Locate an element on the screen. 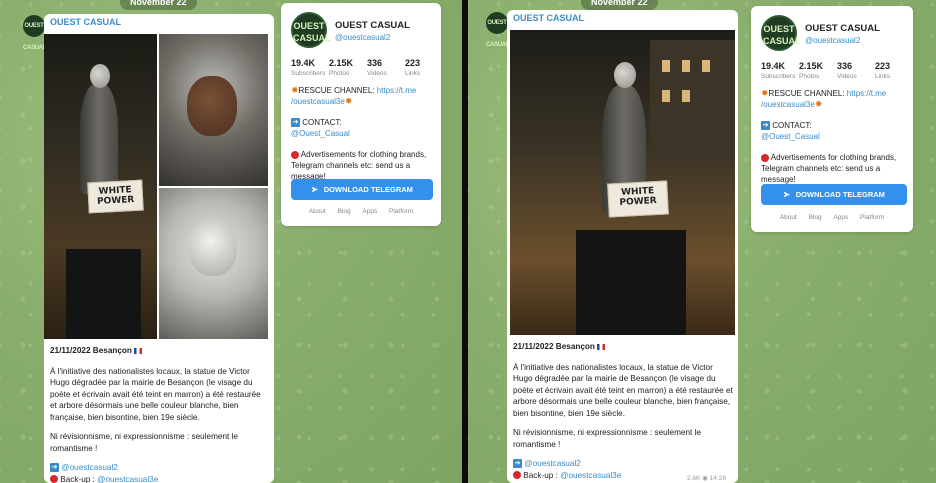 Image resolution: width=936 pixels, height=483 pixels. eye-icon: ◉ is located at coordinates (705, 478).